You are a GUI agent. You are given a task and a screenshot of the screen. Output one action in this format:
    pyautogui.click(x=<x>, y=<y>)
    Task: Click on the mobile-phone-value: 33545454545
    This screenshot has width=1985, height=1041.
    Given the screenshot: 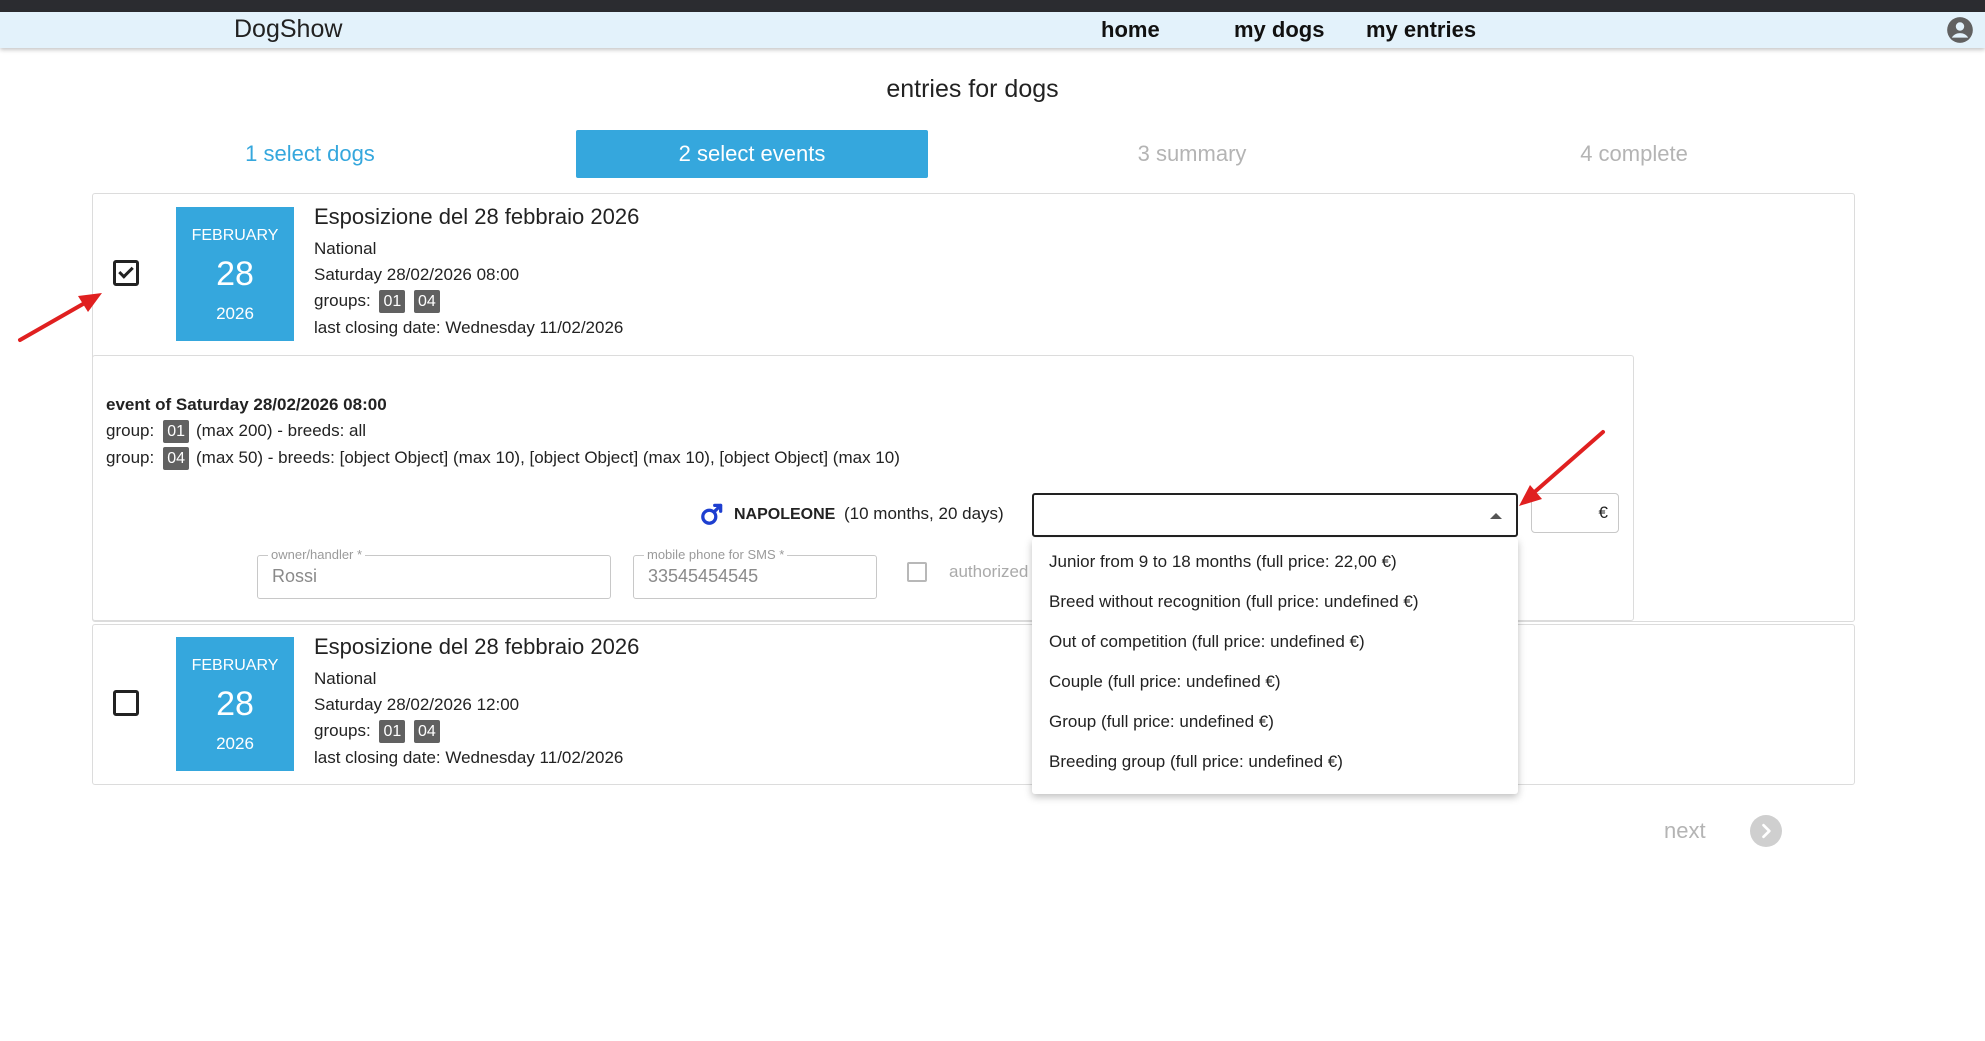 What is the action you would take?
    pyautogui.click(x=703, y=576)
    